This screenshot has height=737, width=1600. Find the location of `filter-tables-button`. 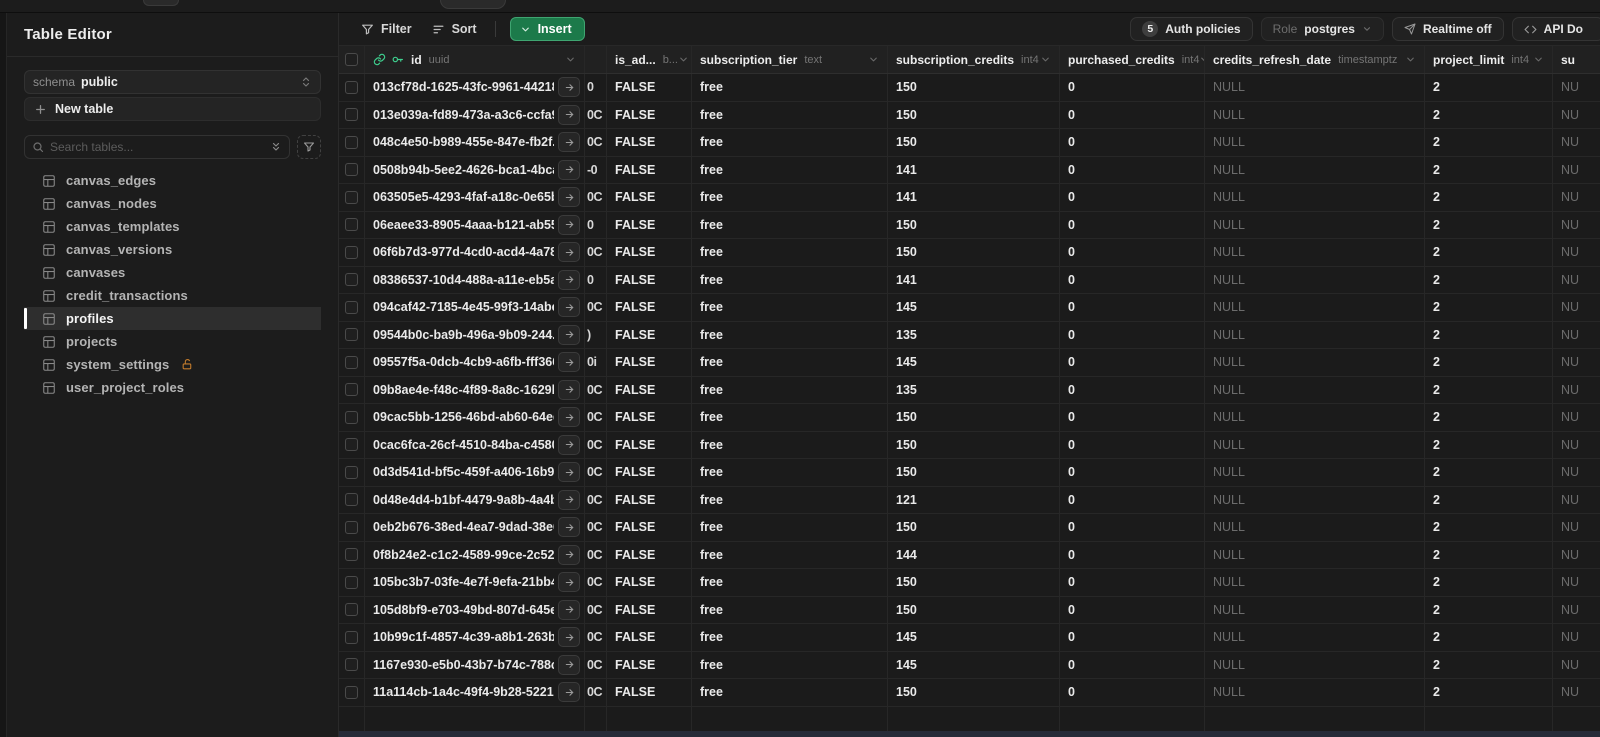

filter-tables-button is located at coordinates (309, 147).